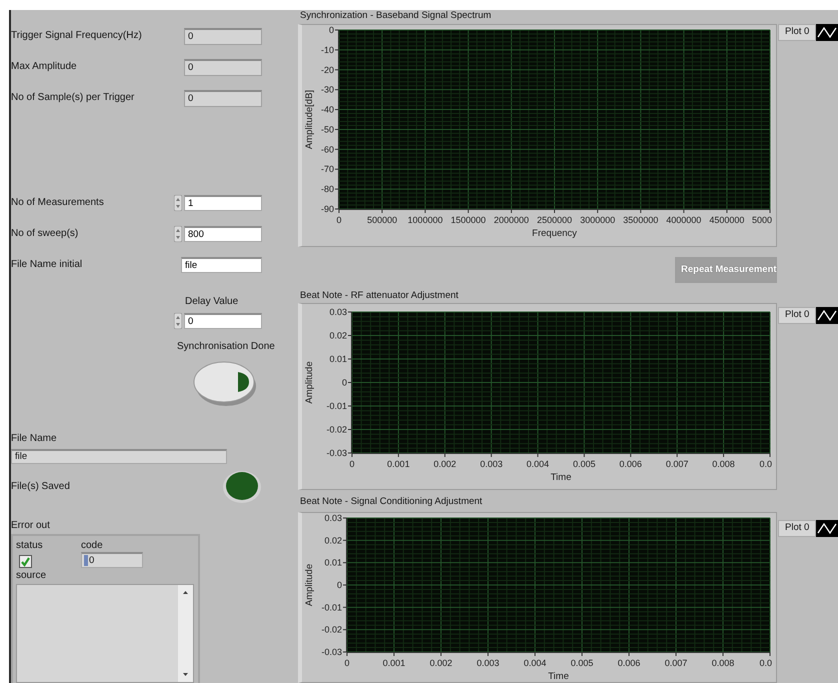 This screenshot has height=683, width=838. What do you see at coordinates (309, 120) in the screenshot?
I see `axis-title: Amplitude[dB]` at bounding box center [309, 120].